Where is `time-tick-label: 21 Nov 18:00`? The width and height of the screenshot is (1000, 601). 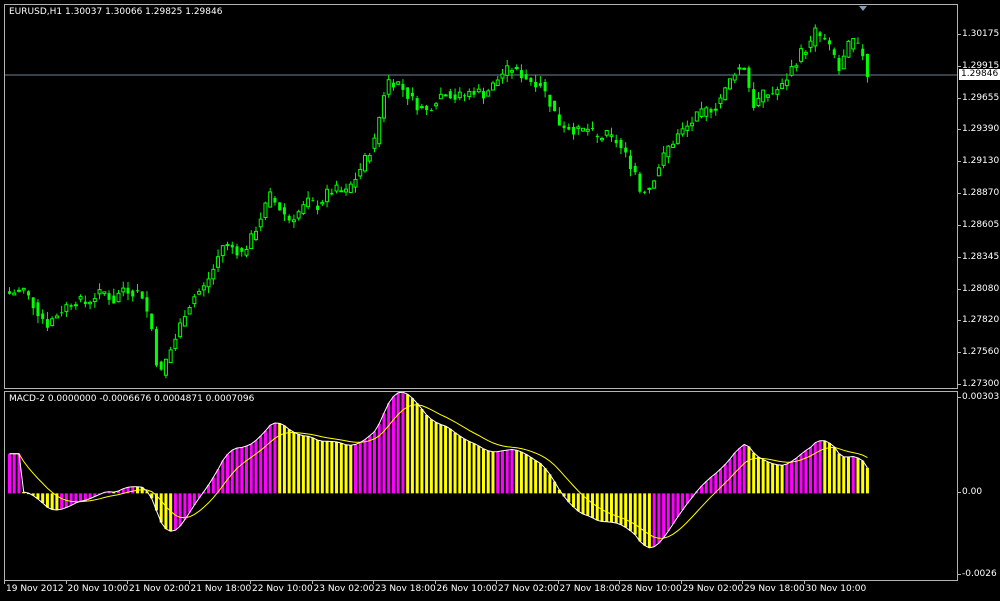 time-tick-label: 21 Nov 18:00 is located at coordinates (221, 589).